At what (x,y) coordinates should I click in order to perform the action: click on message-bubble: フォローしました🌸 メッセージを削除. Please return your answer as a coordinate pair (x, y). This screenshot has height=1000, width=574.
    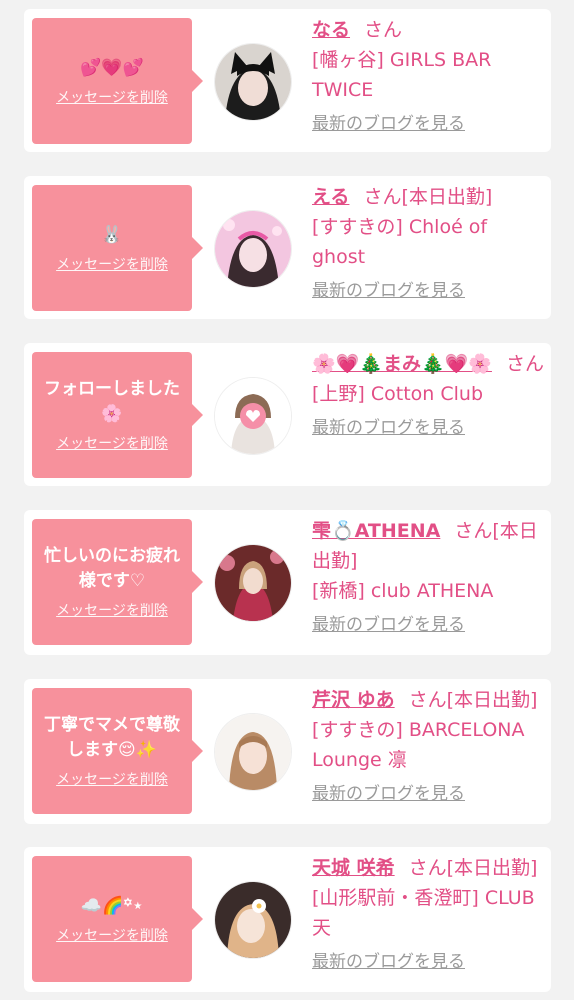
    Looking at the image, I should click on (117, 415).